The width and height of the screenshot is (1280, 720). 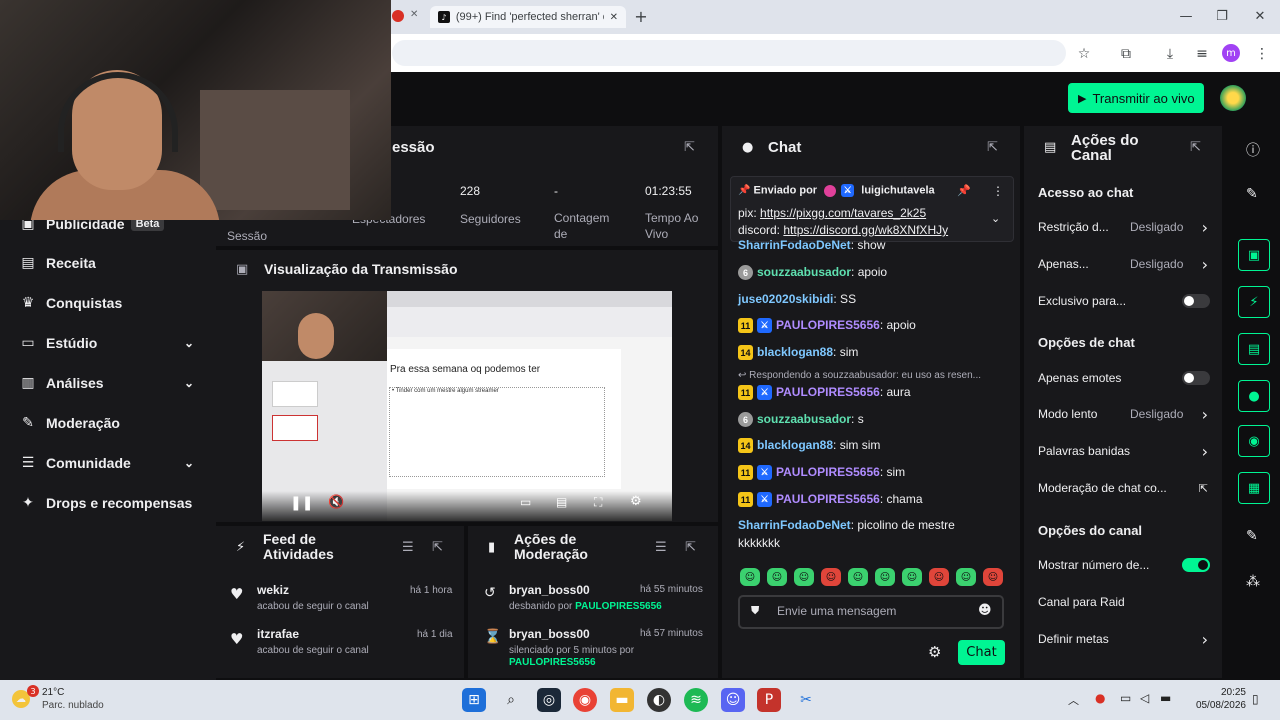 What do you see at coordinates (511, 700) in the screenshot?
I see `search-icon: ⌕` at bounding box center [511, 700].